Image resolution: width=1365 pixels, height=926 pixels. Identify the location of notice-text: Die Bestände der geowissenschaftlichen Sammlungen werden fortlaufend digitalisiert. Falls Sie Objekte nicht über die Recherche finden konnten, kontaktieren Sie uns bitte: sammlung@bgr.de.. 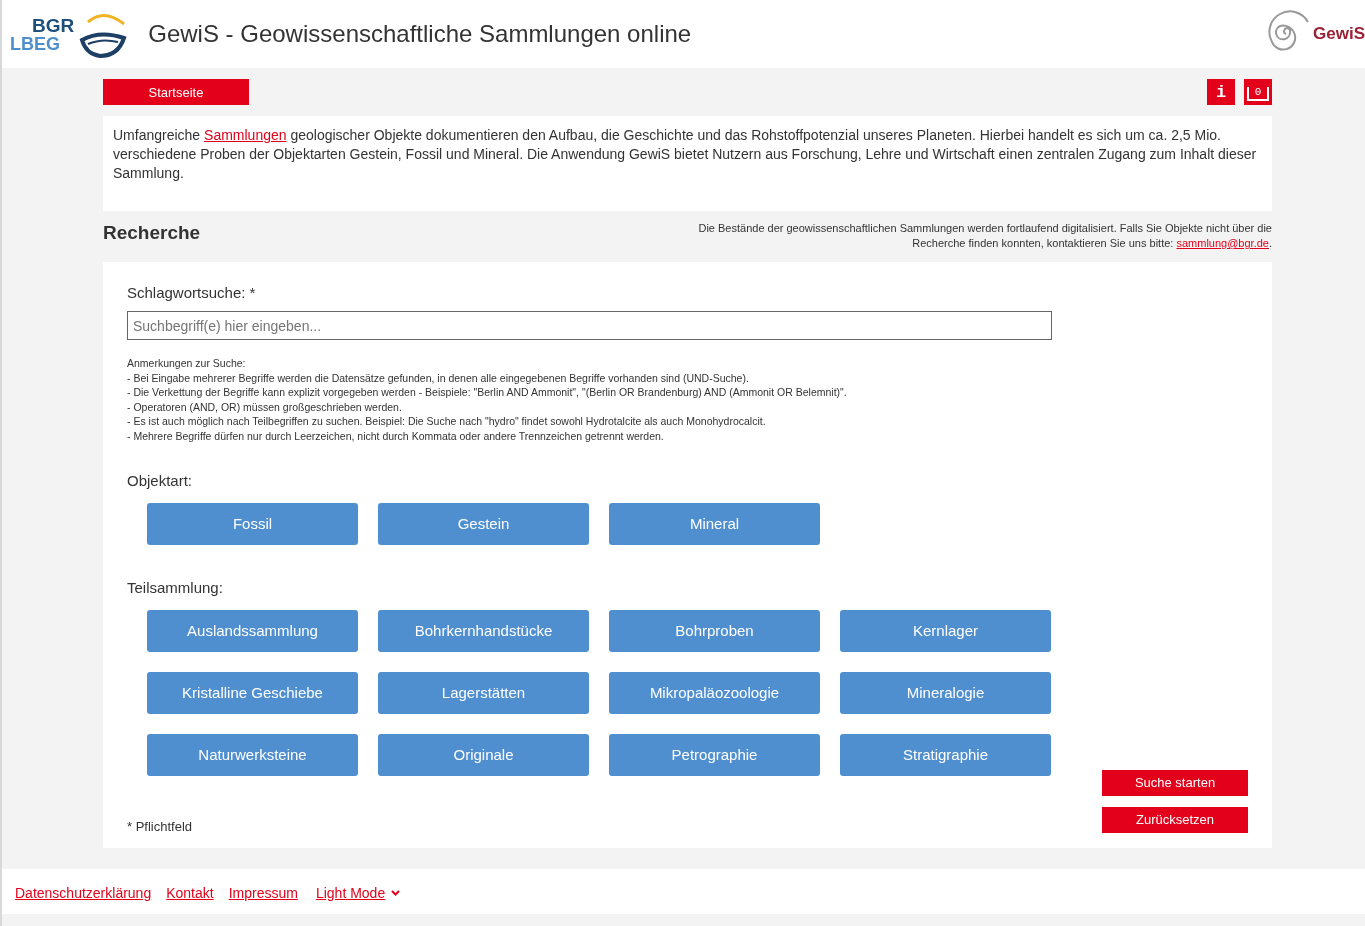
(984, 236).